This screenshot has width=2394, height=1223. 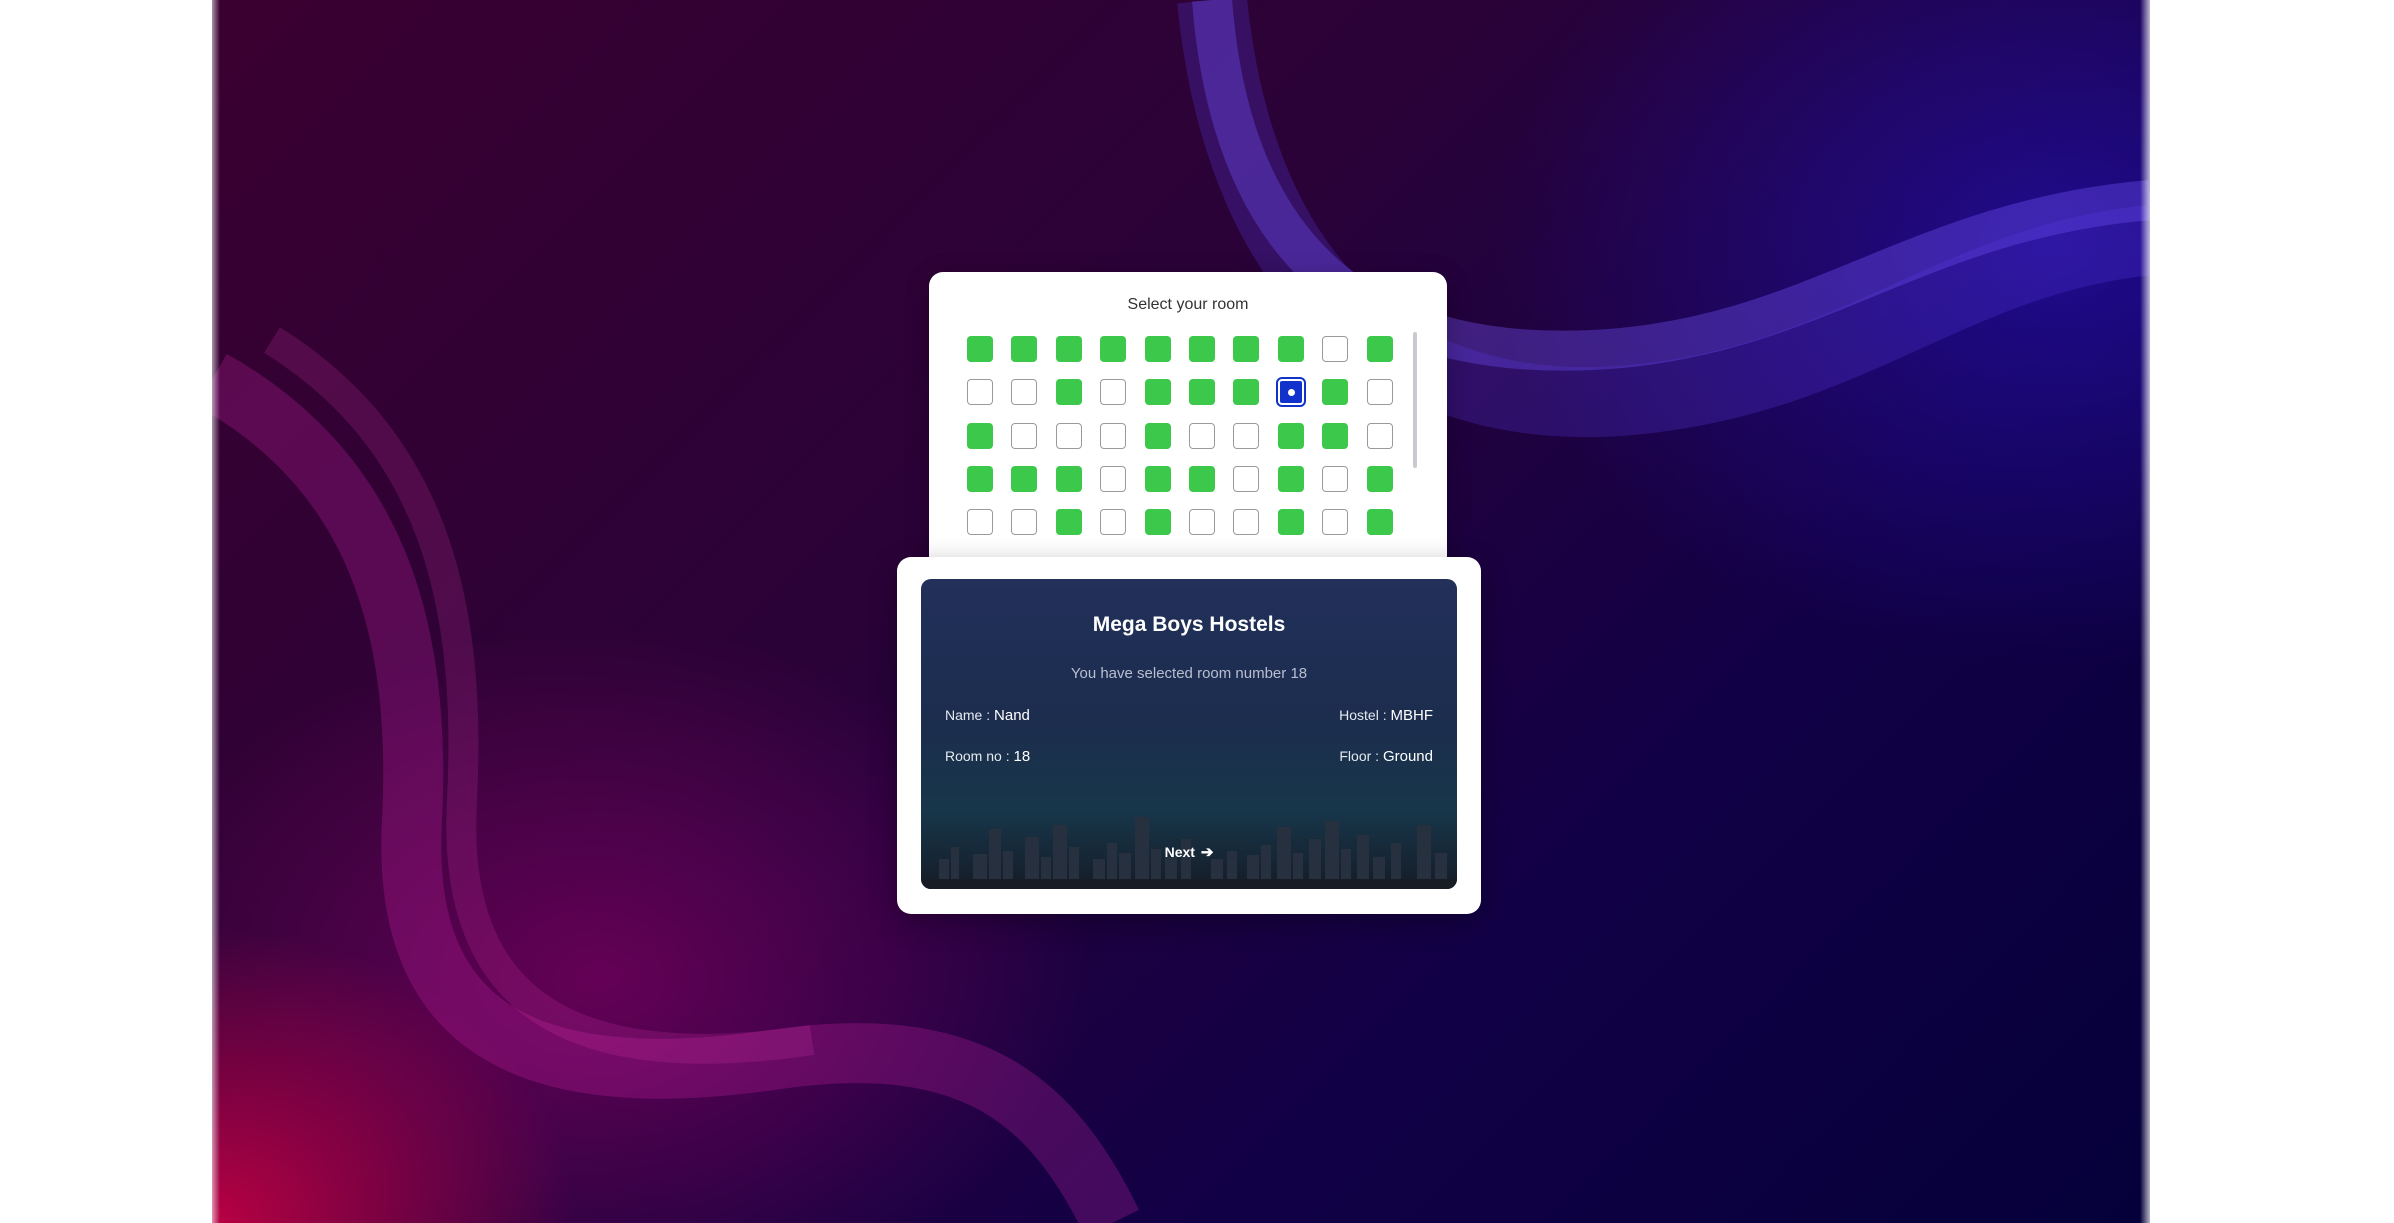 What do you see at coordinates (2147, 611) in the screenshot?
I see `right-edge-fade` at bounding box center [2147, 611].